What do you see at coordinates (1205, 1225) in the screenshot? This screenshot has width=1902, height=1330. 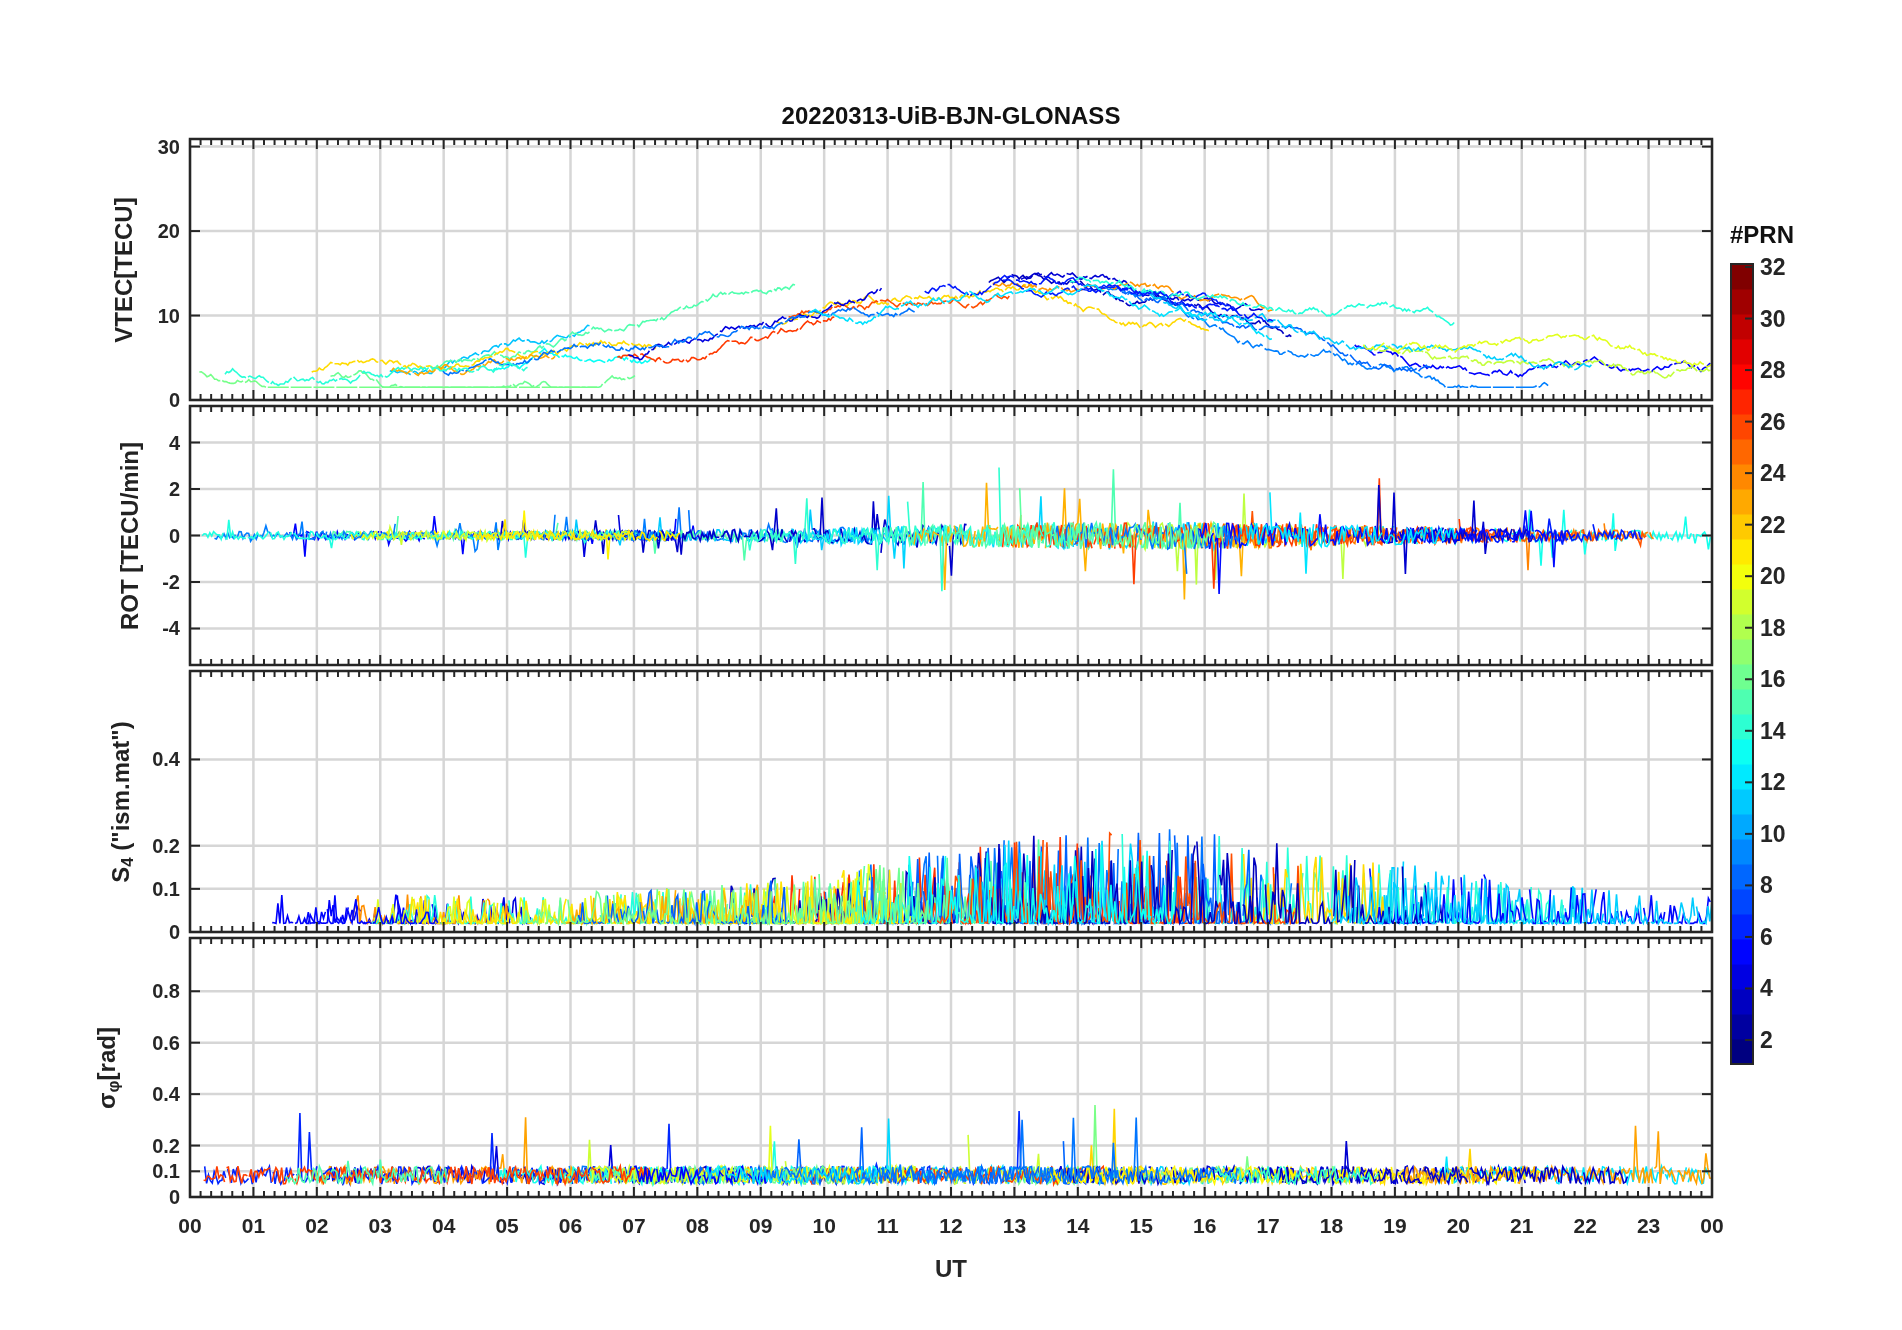 I see `axis-tick-label: 16` at bounding box center [1205, 1225].